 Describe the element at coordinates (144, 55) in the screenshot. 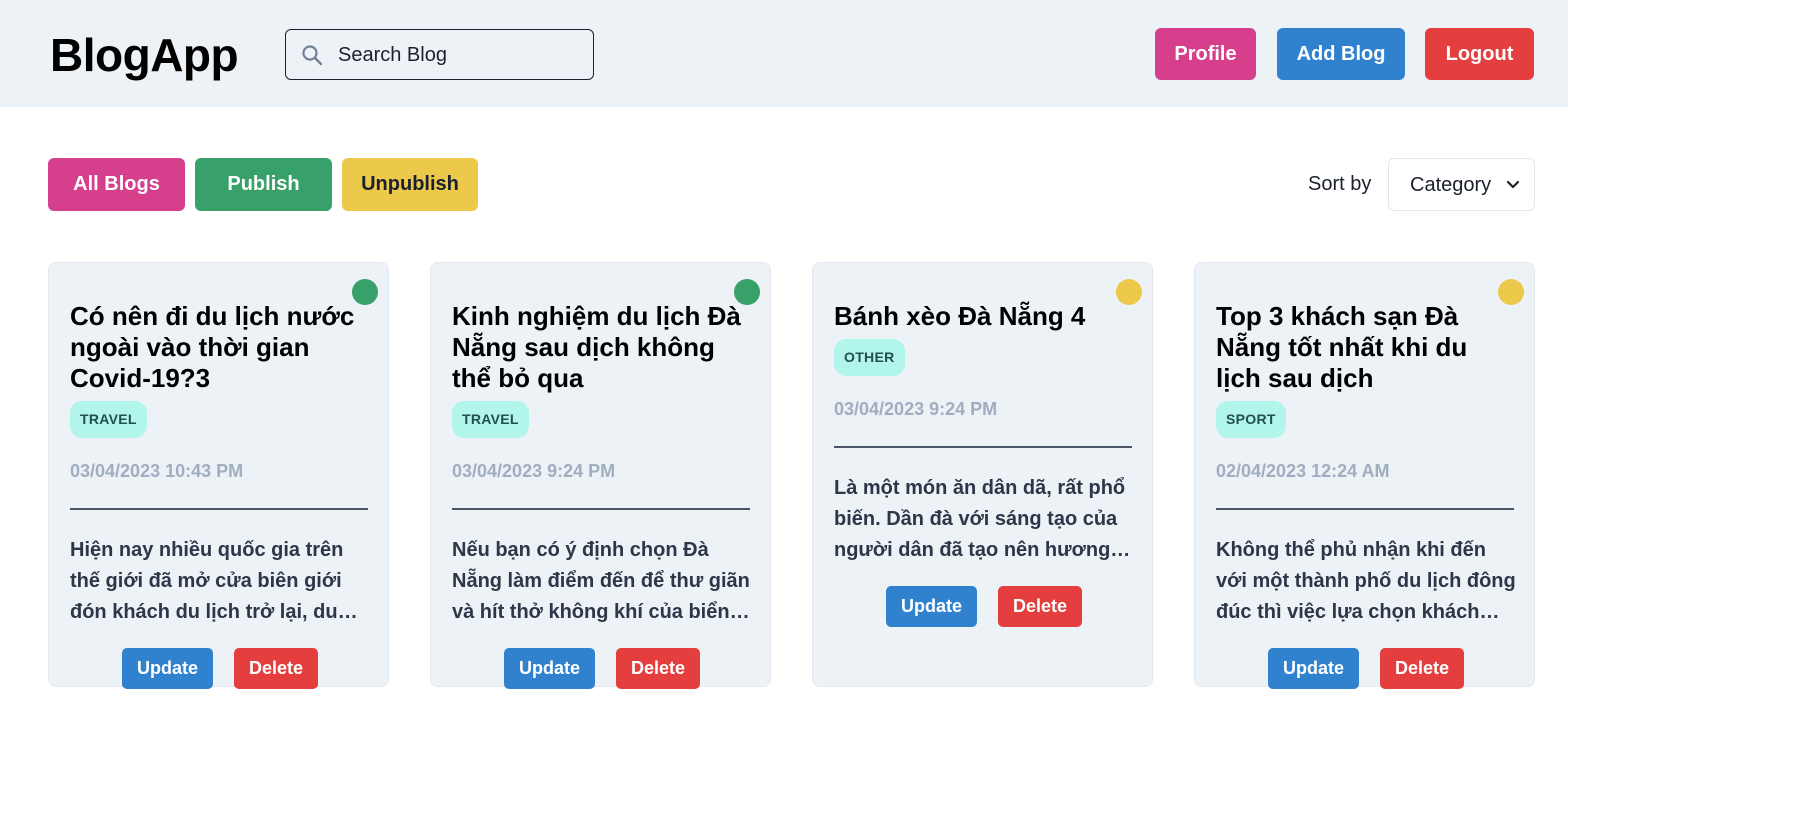

I see `app-logo: BlogApp` at that location.